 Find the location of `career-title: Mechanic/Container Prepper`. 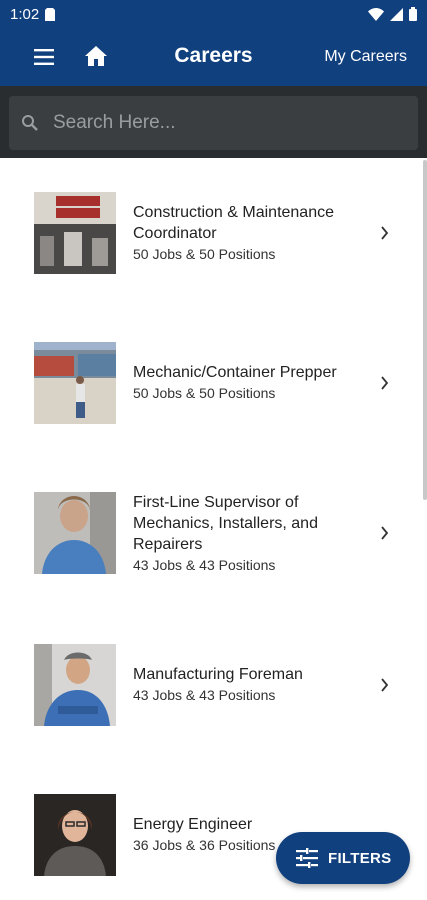

career-title: Mechanic/Container Prepper is located at coordinates (235, 372).